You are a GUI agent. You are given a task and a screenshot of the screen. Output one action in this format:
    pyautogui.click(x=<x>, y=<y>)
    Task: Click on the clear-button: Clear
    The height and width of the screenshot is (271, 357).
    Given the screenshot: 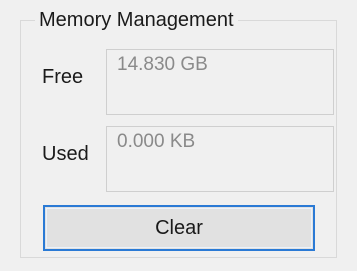 What is the action you would take?
    pyautogui.click(x=179, y=228)
    